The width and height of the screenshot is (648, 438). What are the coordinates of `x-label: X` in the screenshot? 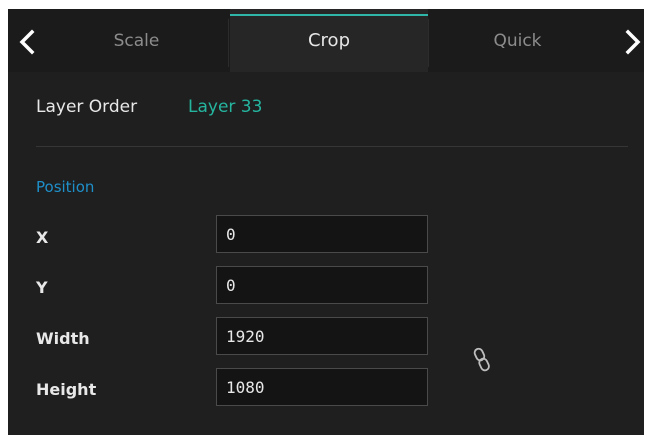 It's located at (42, 237).